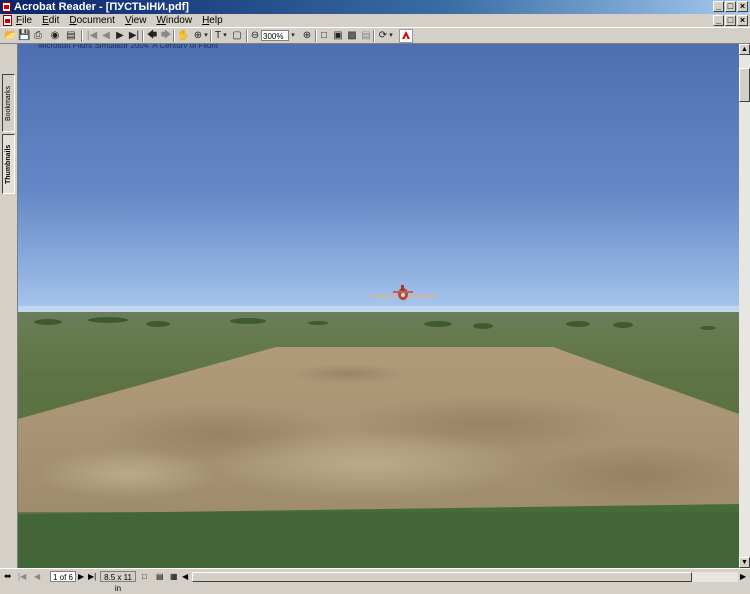 The height and width of the screenshot is (594, 750). I want to click on status-next-page-icon: ▶, so click(81, 576).